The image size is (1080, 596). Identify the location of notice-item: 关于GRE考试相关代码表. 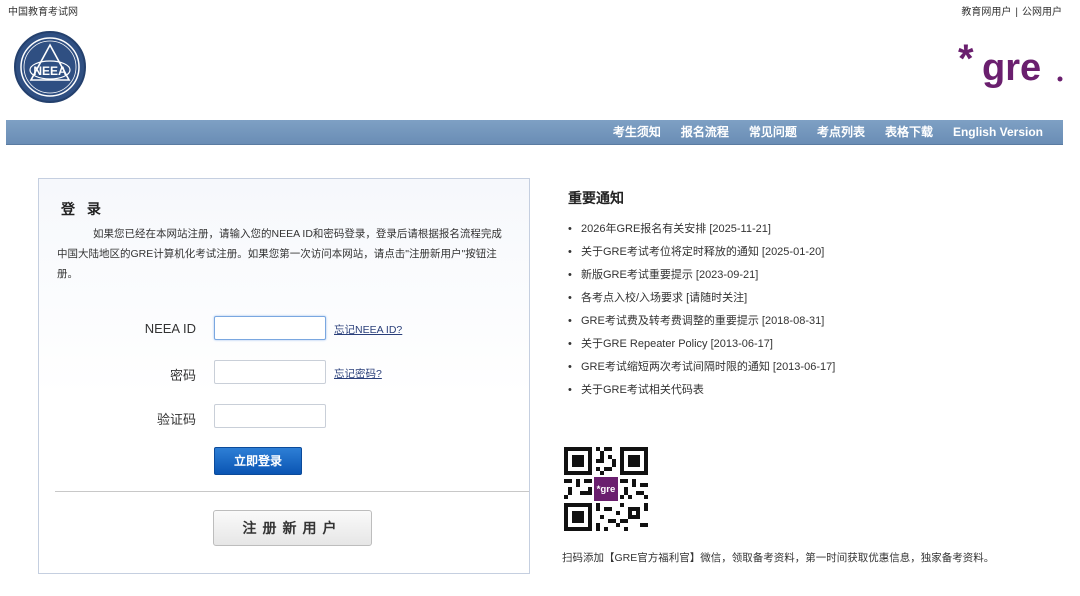
(803, 390).